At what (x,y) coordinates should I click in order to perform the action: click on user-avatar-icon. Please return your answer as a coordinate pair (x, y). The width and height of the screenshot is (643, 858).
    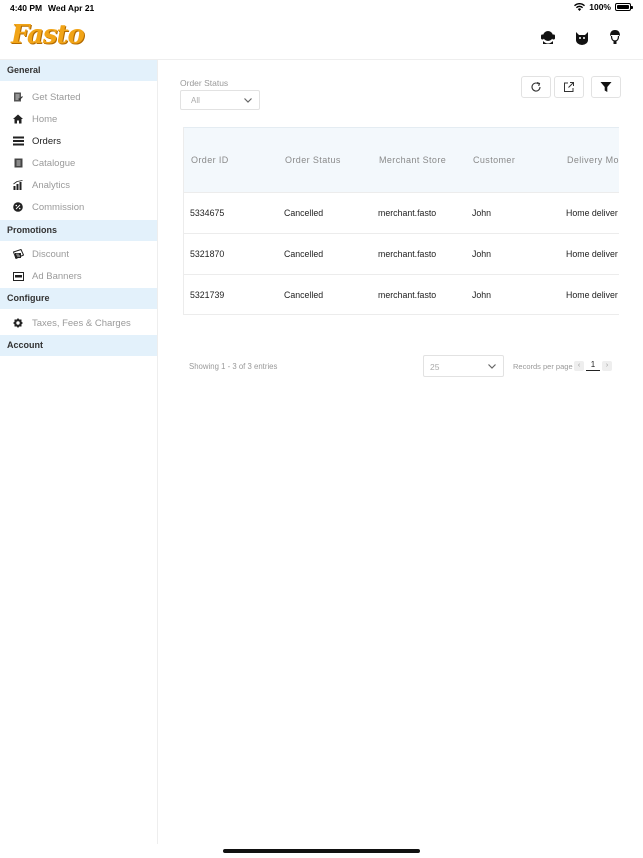
    Looking at the image, I should click on (615, 37).